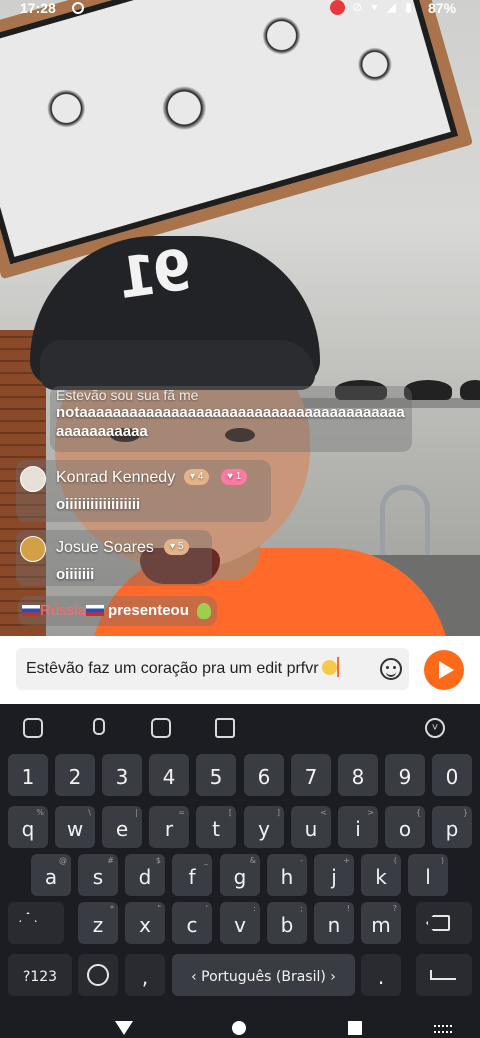 This screenshot has height=1038, width=480. What do you see at coordinates (311, 827) in the screenshot?
I see `key-u: < u` at bounding box center [311, 827].